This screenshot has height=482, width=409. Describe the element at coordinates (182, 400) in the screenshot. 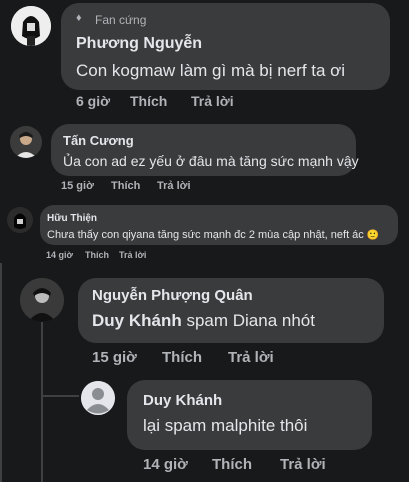

I see `commenter-name: Duy Khánh` at that location.